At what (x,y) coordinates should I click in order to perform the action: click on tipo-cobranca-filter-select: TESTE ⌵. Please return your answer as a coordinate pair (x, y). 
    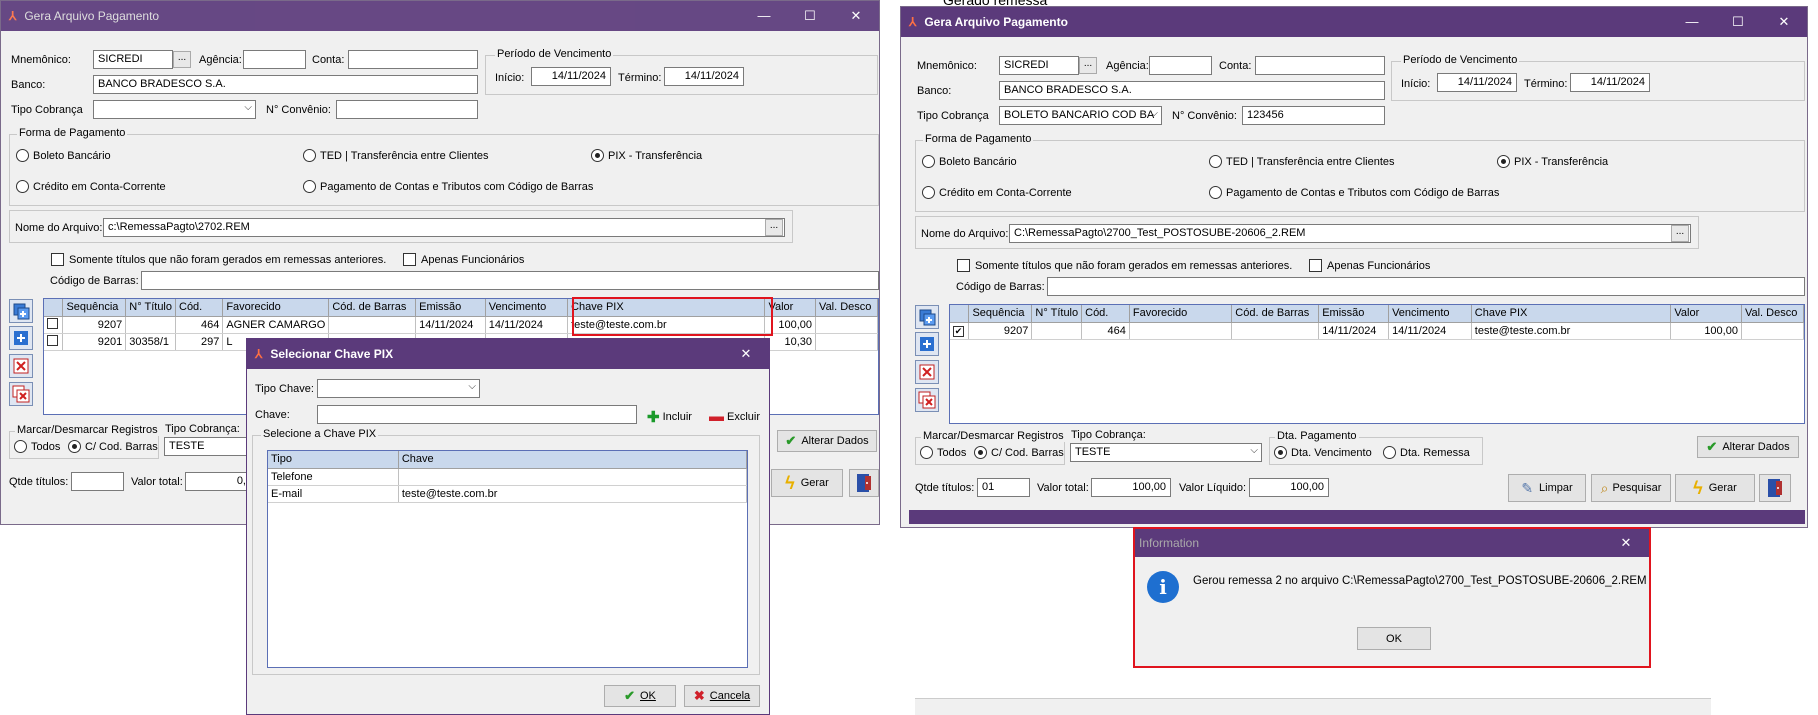
    Looking at the image, I should click on (1166, 452).